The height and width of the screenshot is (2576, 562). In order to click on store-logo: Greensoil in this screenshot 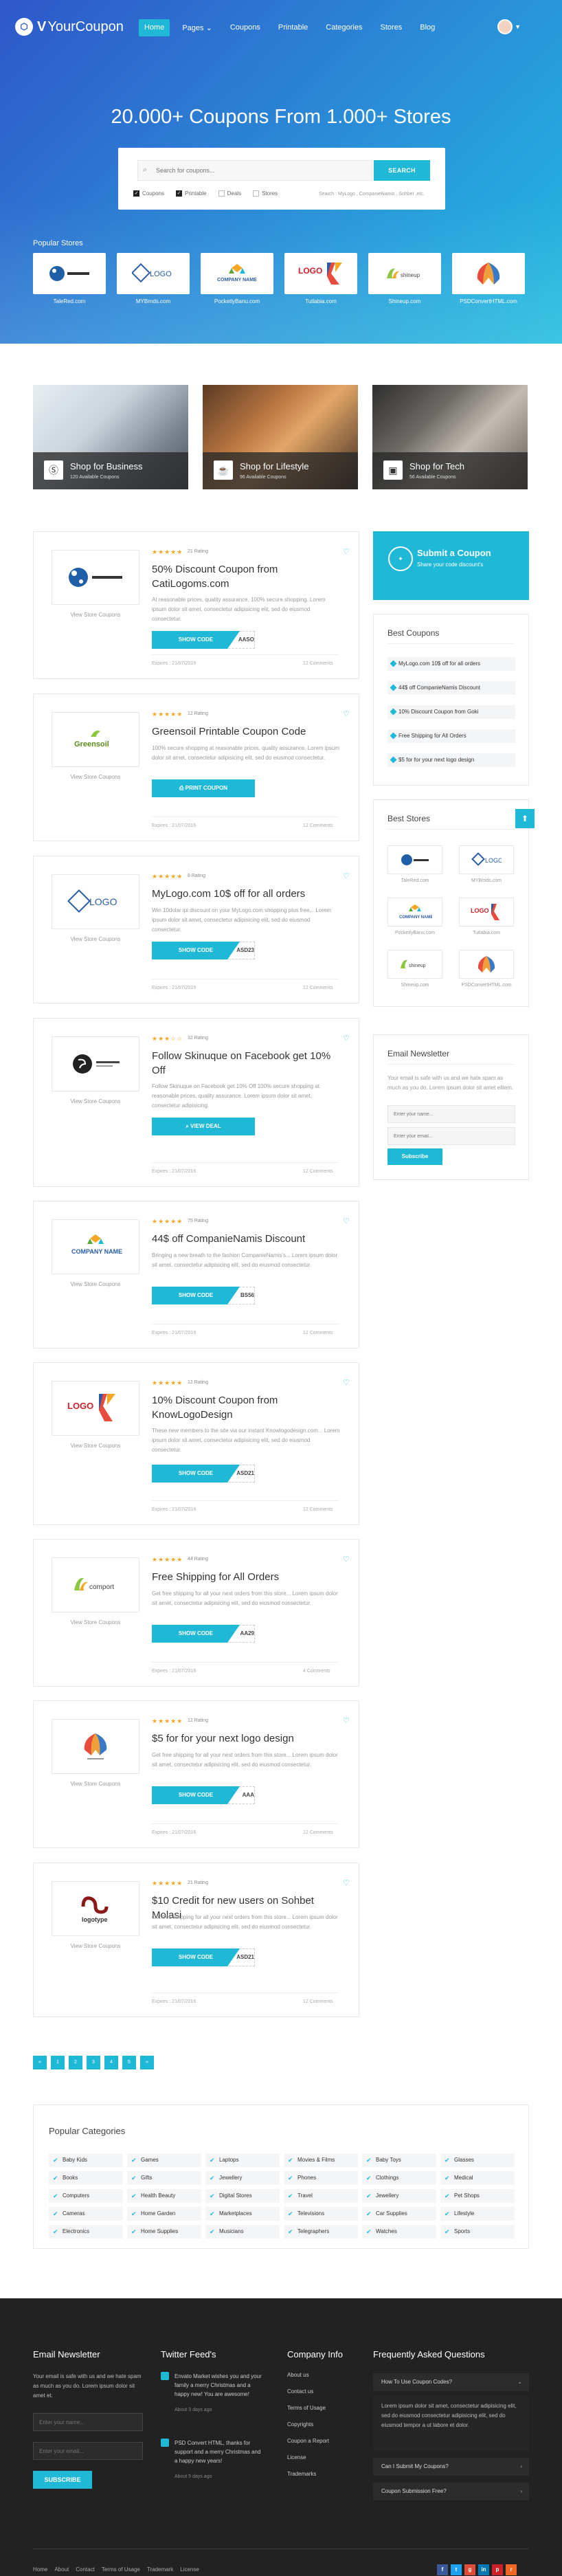, I will do `click(95, 739)`.